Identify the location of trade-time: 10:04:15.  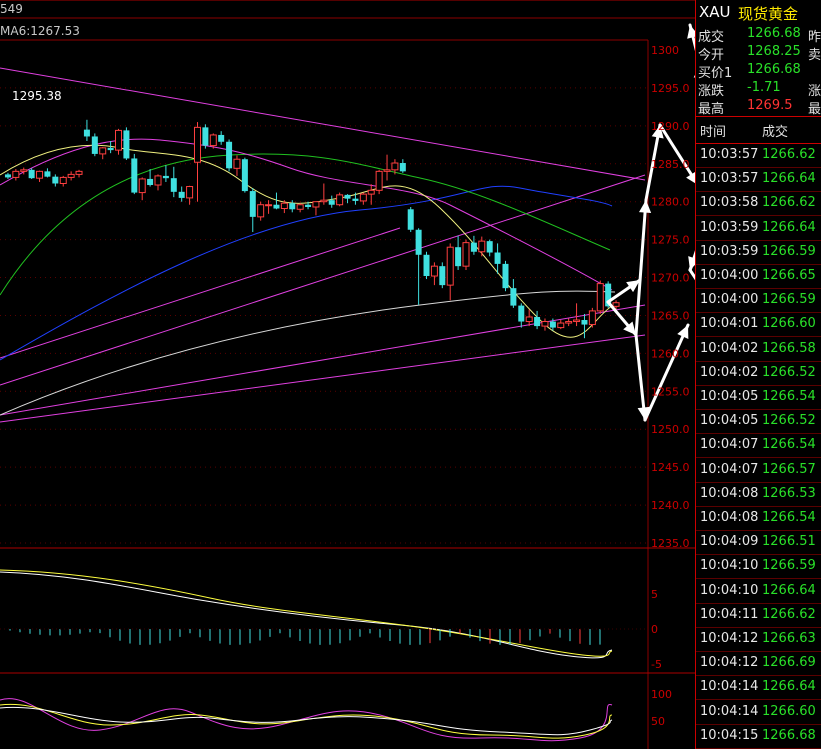
(729, 735).